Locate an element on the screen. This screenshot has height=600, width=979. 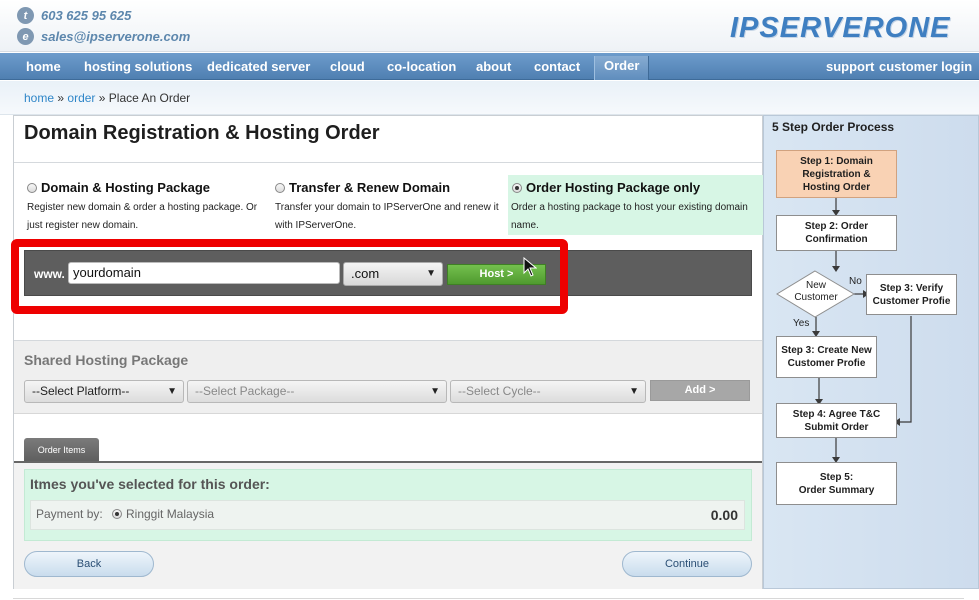
flow-step-1-line: Step 1: Domain is located at coordinates (836, 161).